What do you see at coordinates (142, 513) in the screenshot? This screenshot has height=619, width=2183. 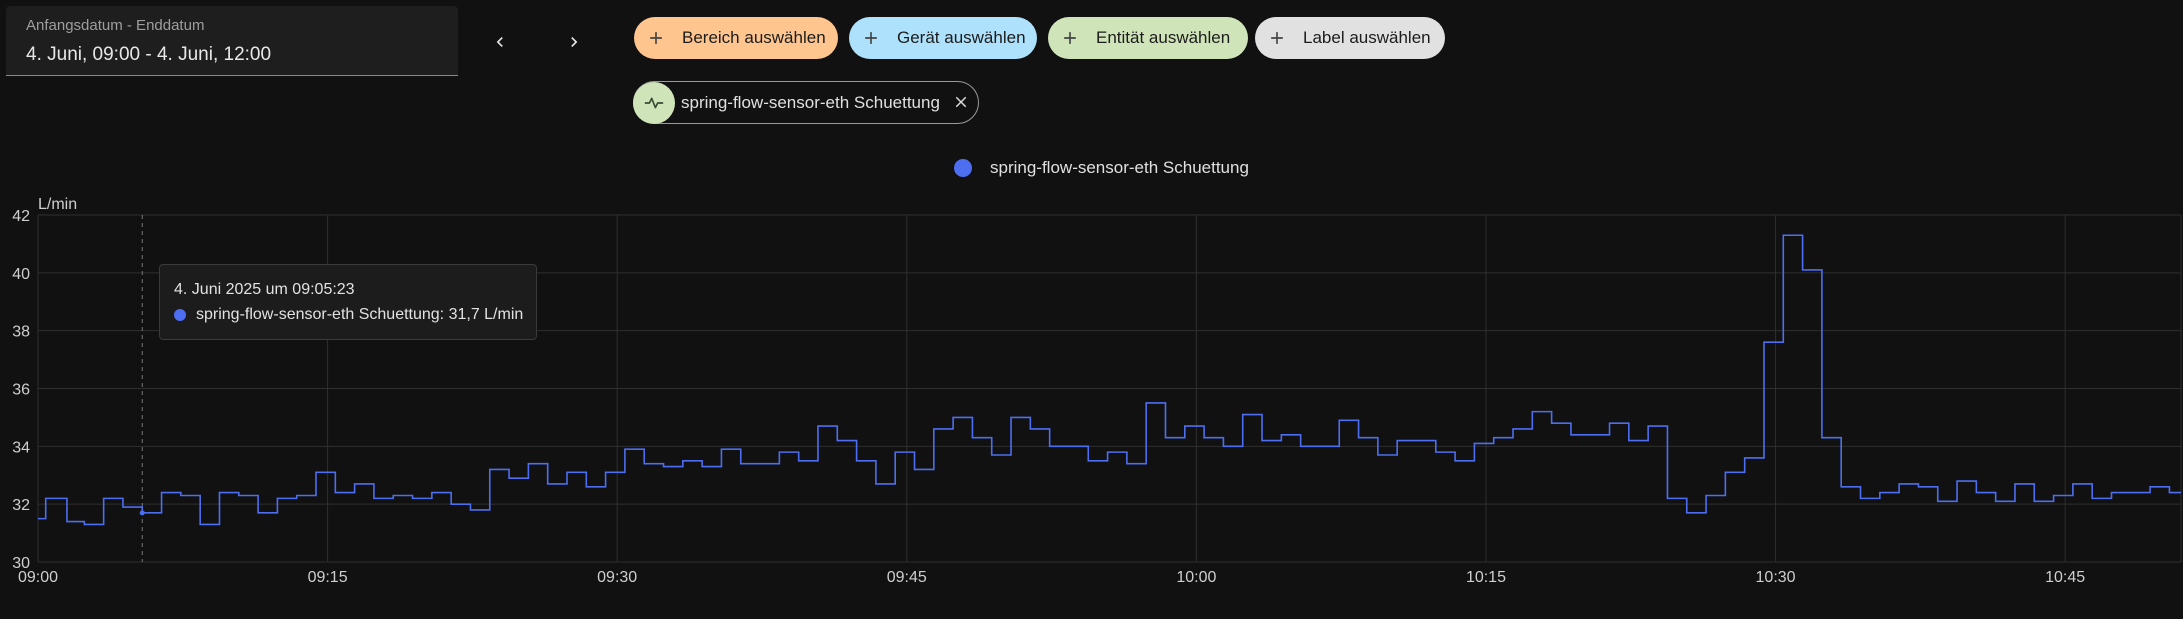 I see `hover-point` at bounding box center [142, 513].